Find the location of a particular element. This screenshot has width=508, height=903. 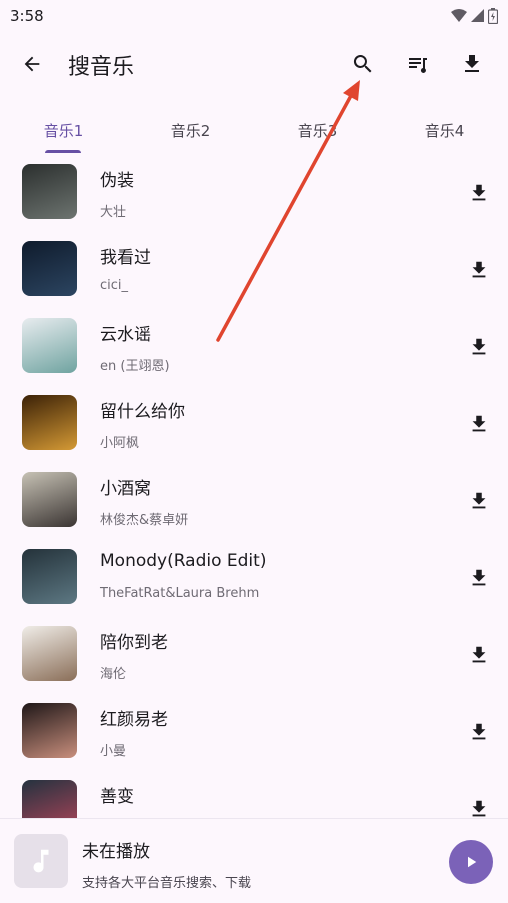

song-artist: 小阿枫 is located at coordinates (120, 443).